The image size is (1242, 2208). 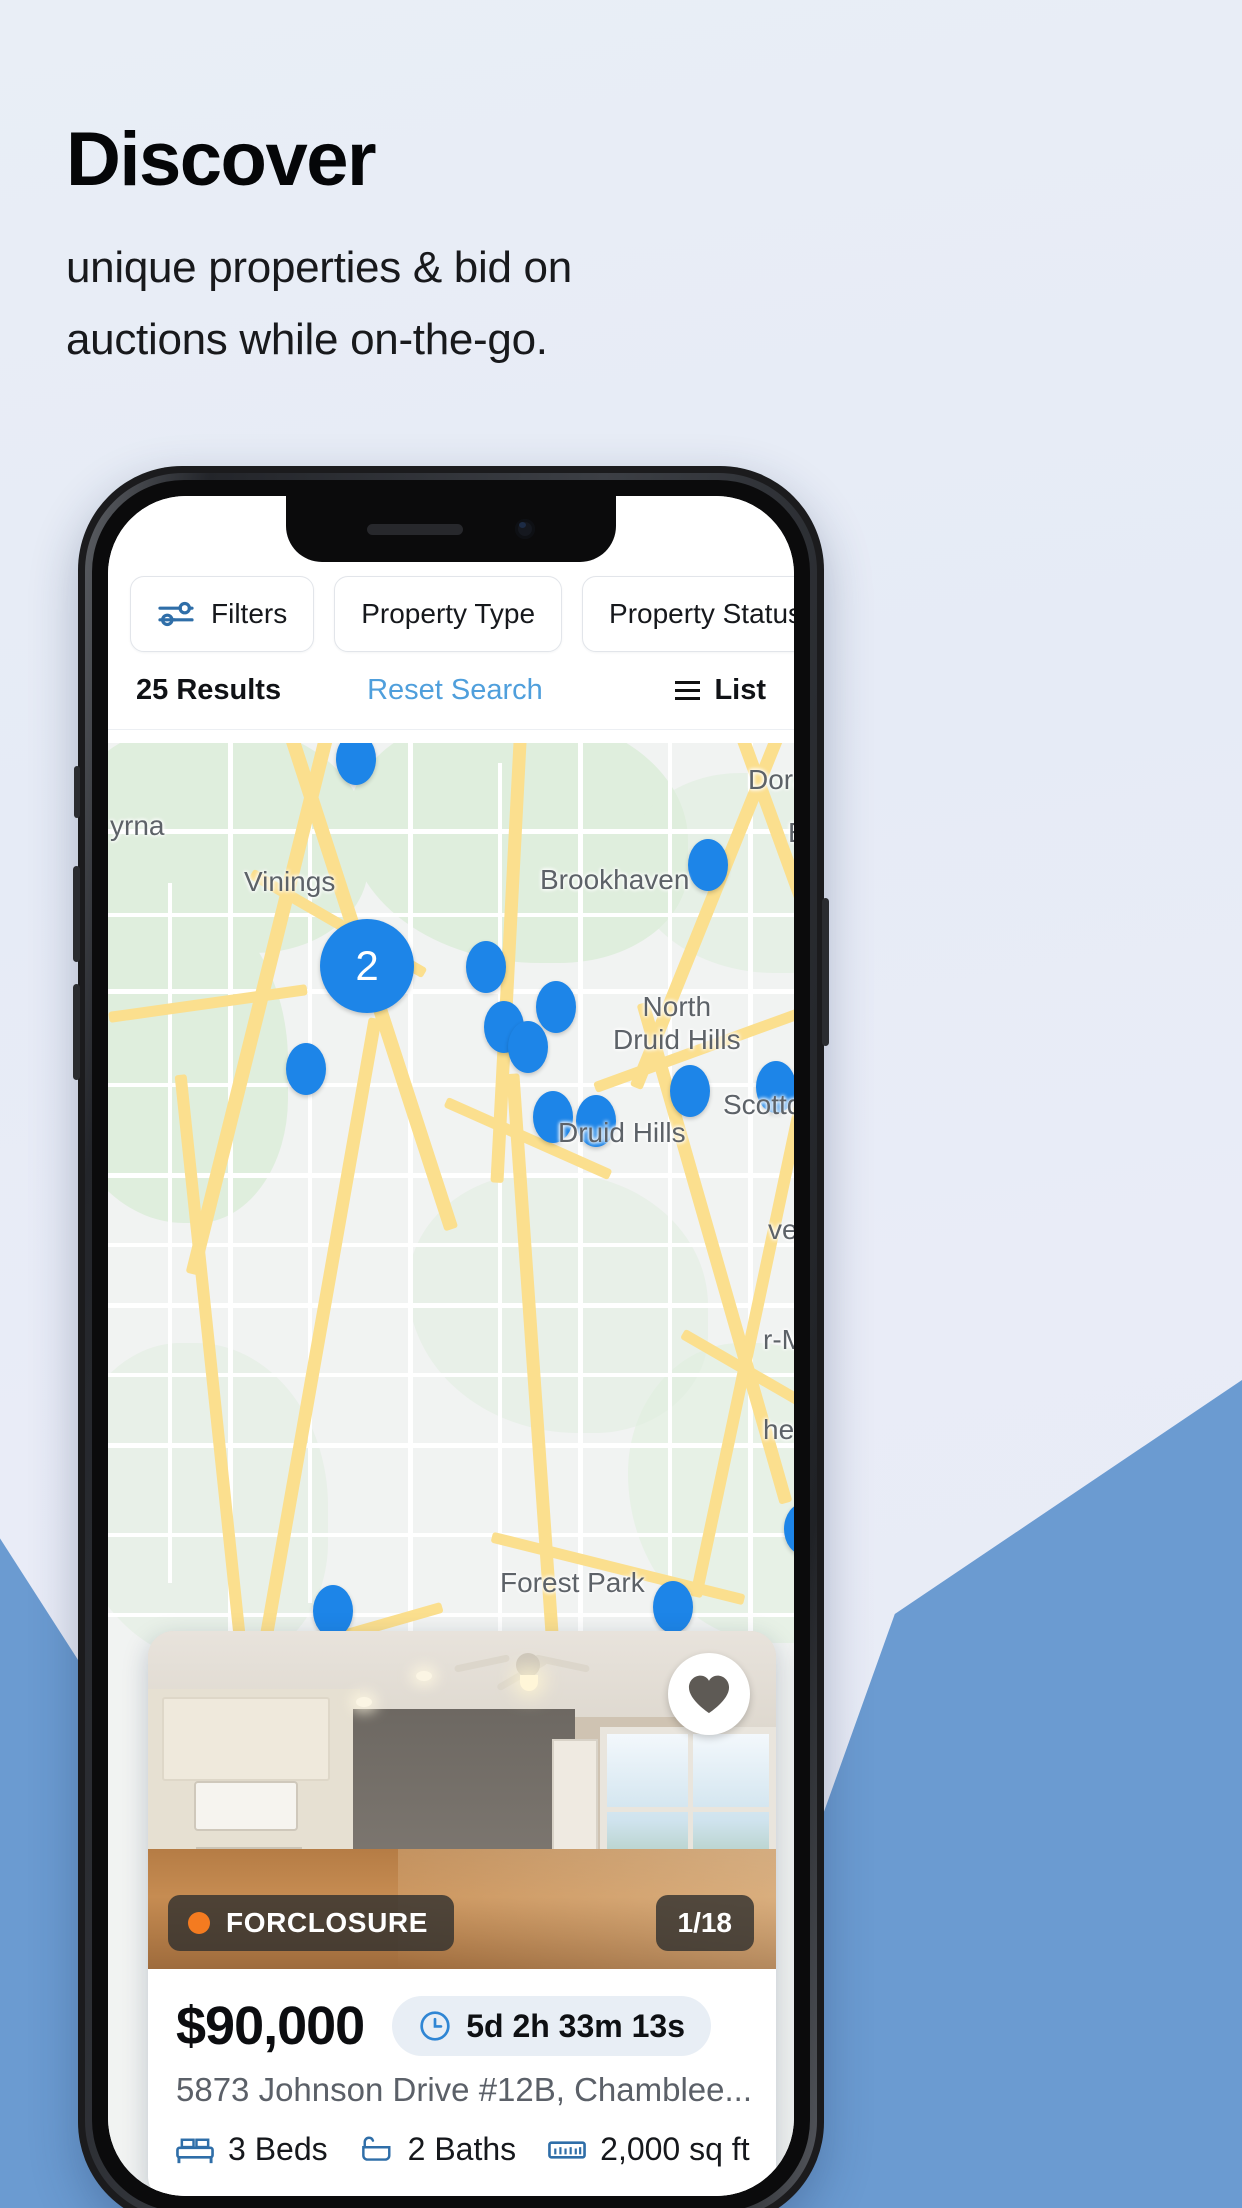 I want to click on filter-chip-label: Property Type, so click(x=448, y=613).